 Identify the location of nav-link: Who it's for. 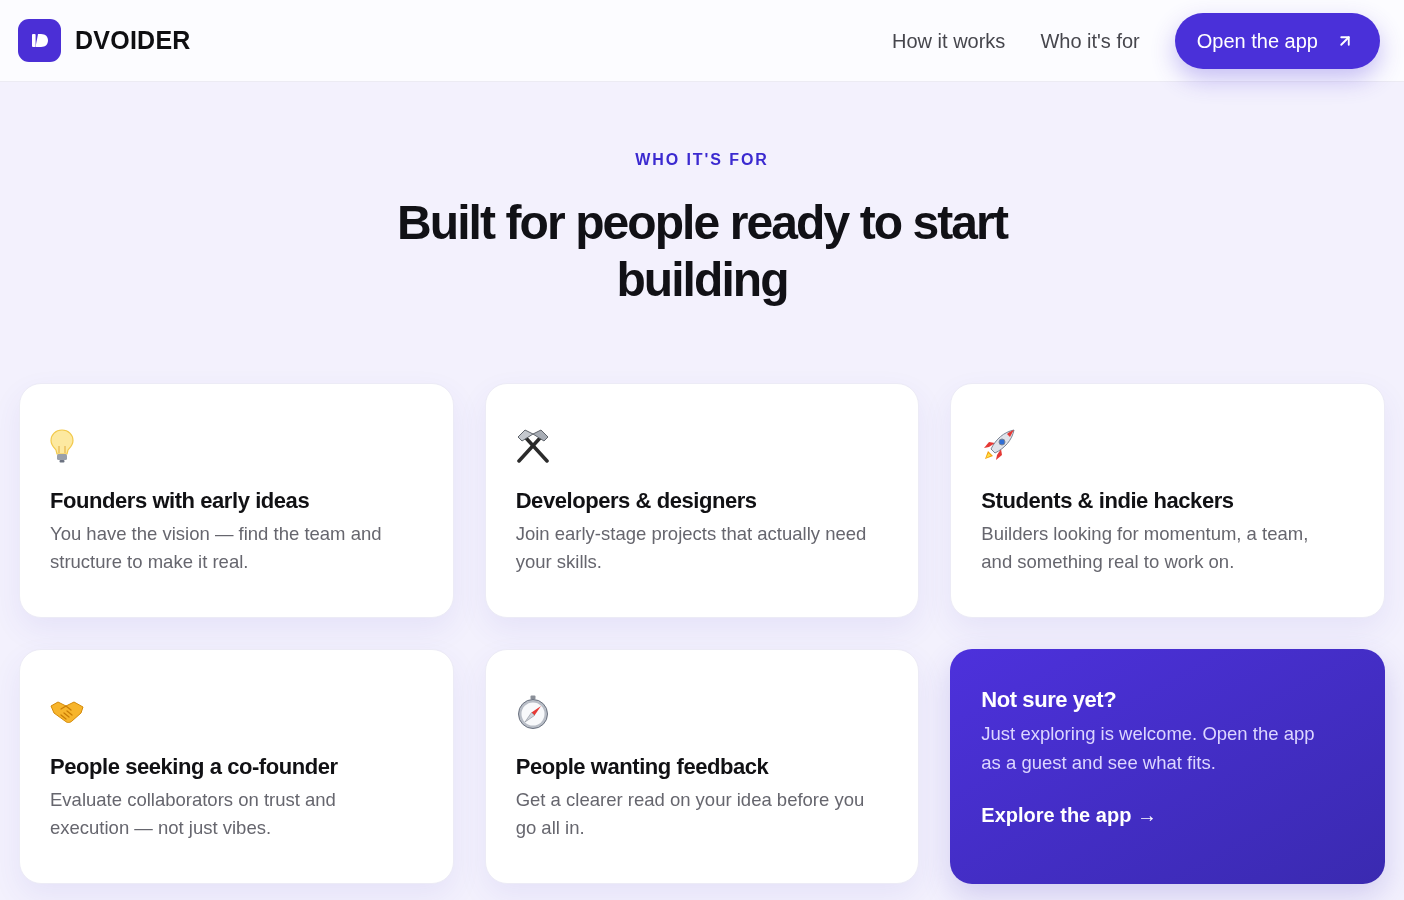
(1090, 40).